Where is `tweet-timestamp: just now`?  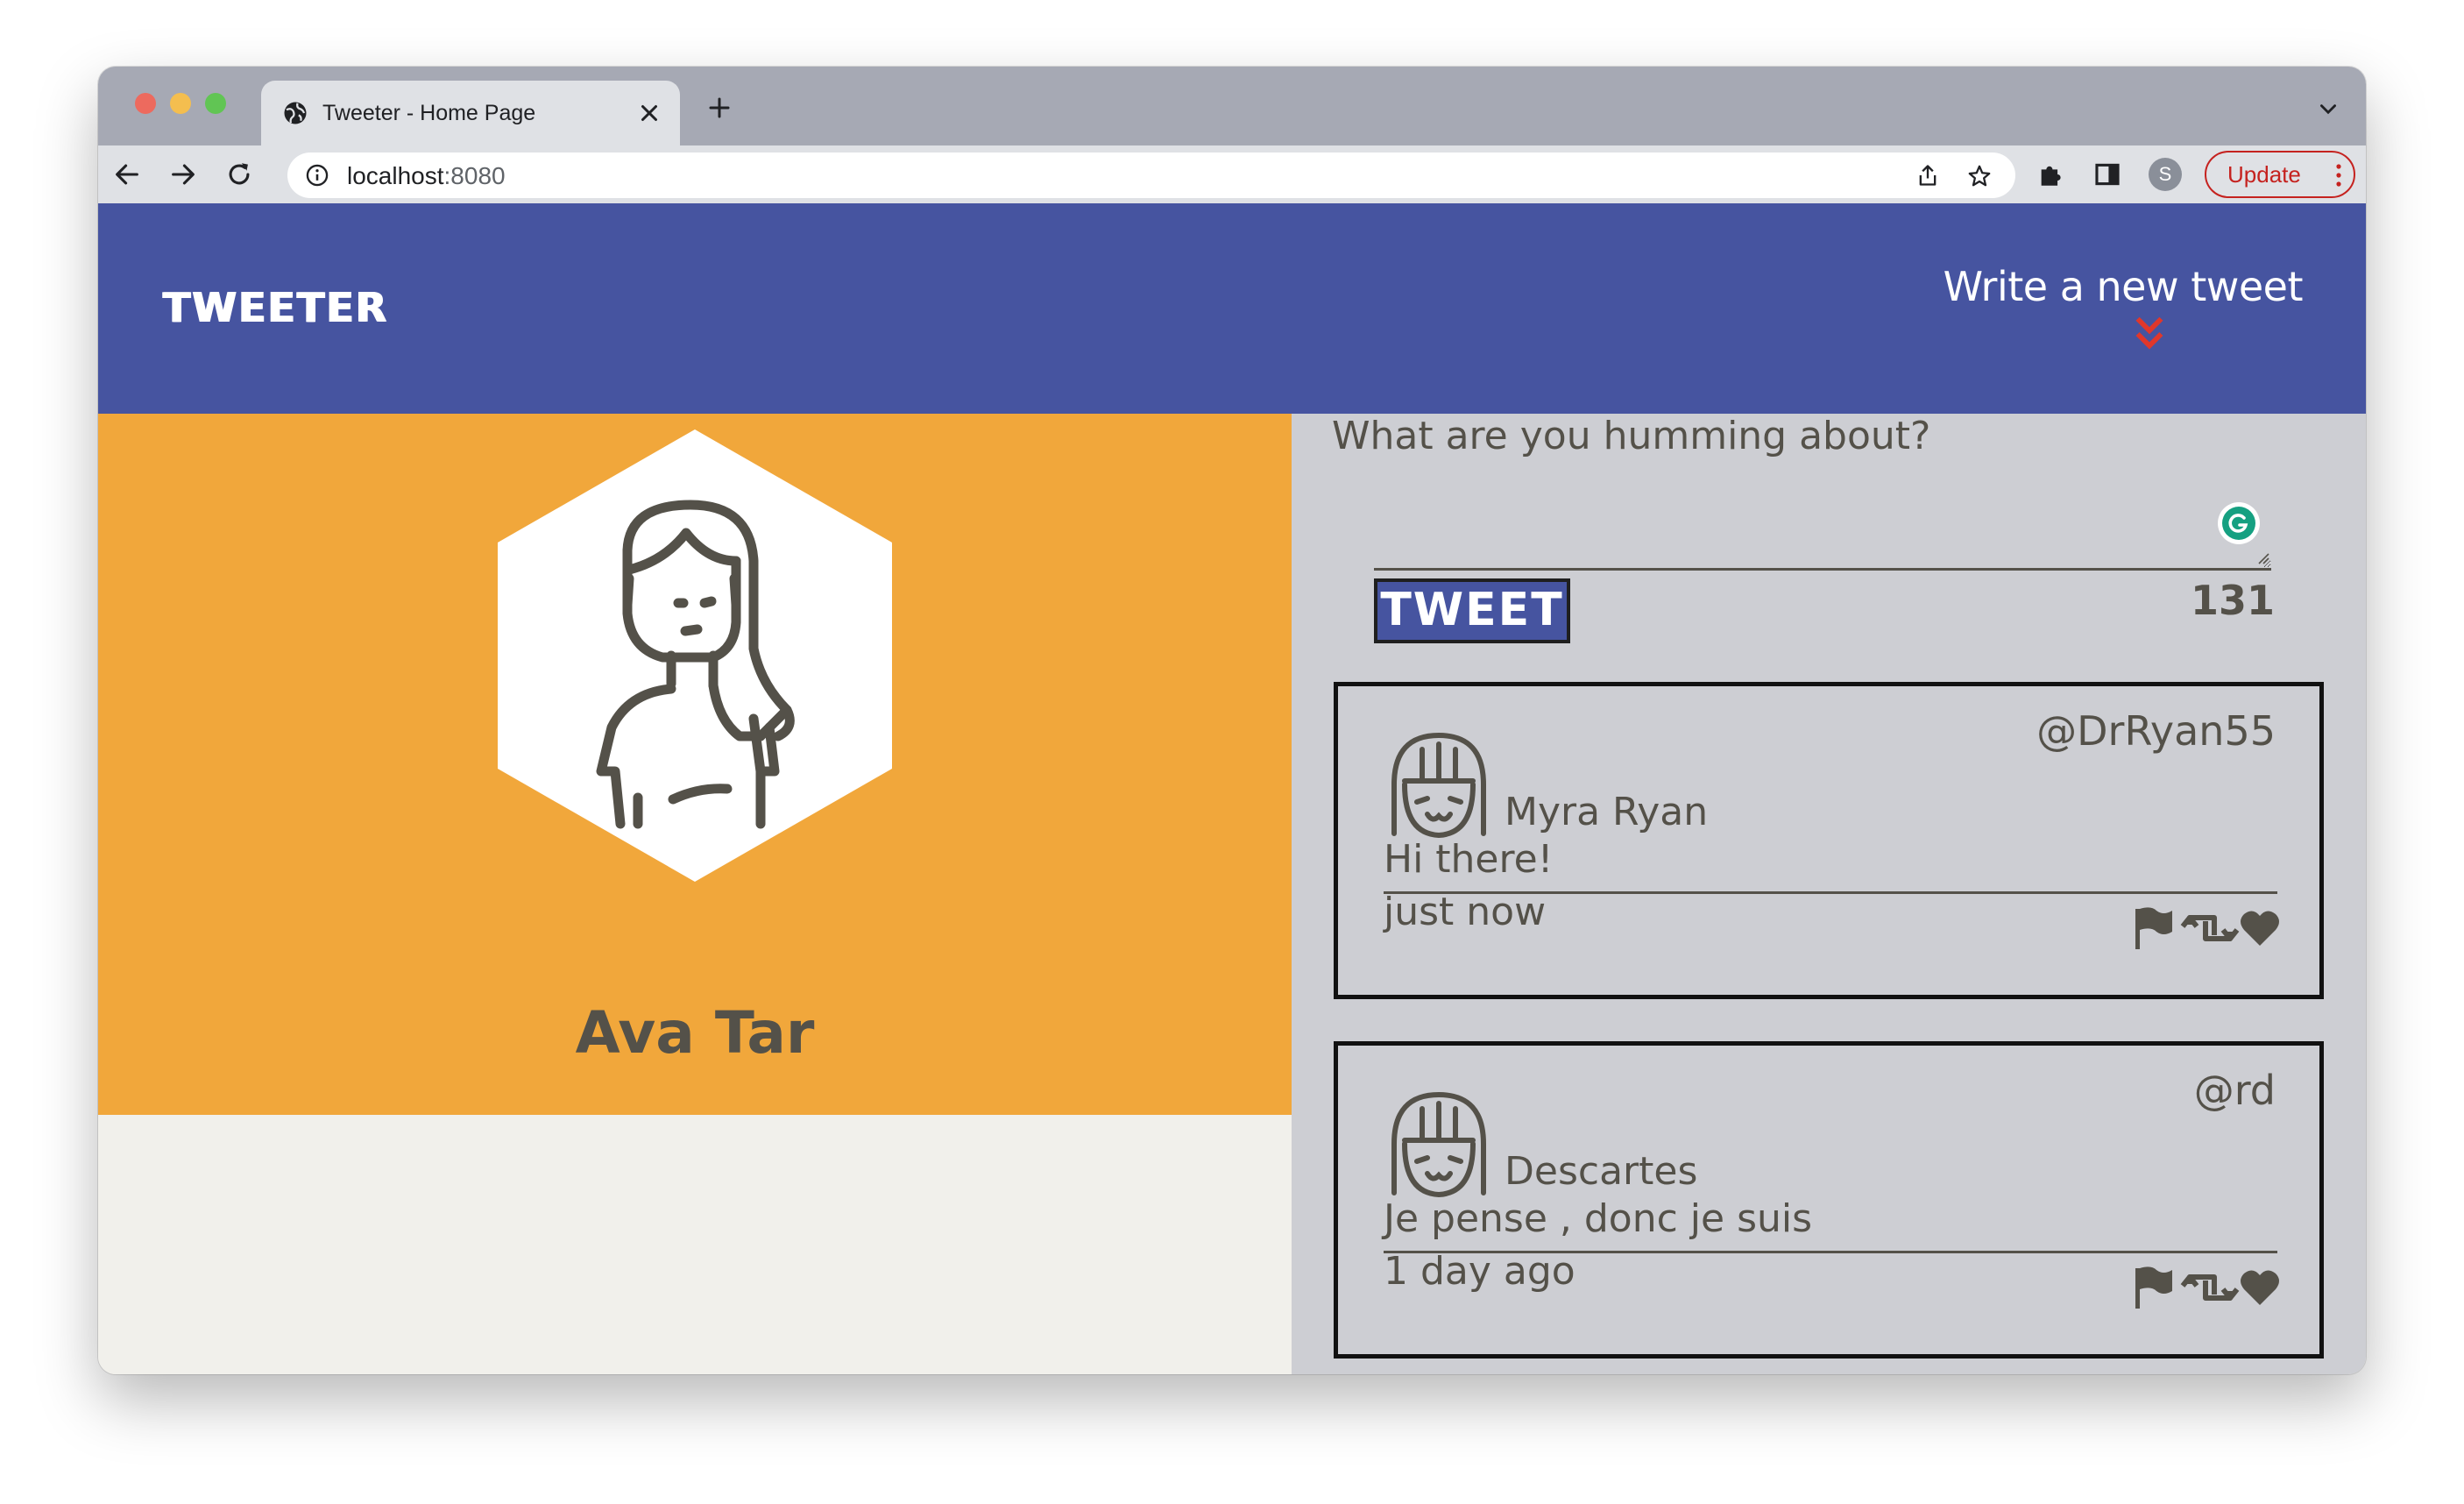
tweet-timestamp: just now is located at coordinates (1465, 912).